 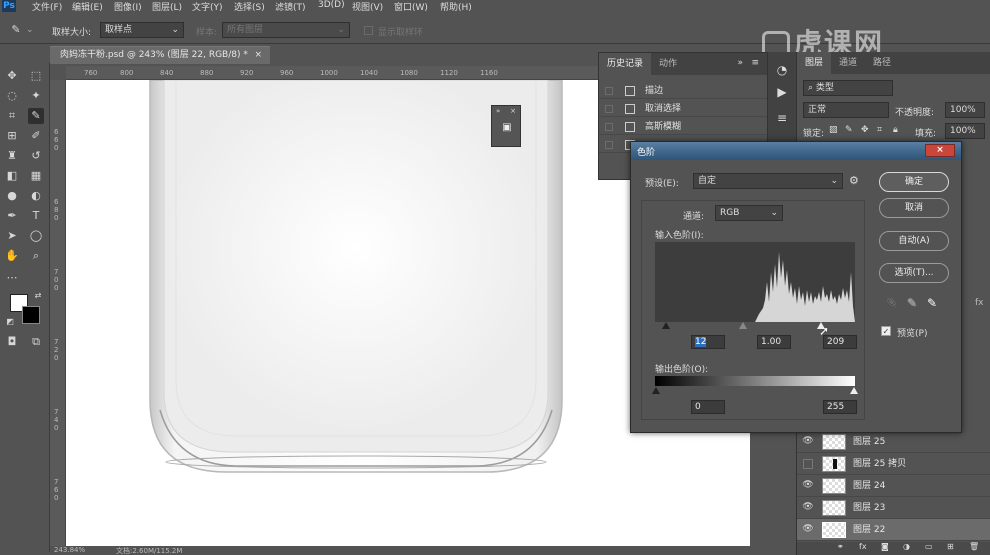 What do you see at coordinates (932, 303) in the screenshot?
I see `white-point-eyedropper-icon: ✎` at bounding box center [932, 303].